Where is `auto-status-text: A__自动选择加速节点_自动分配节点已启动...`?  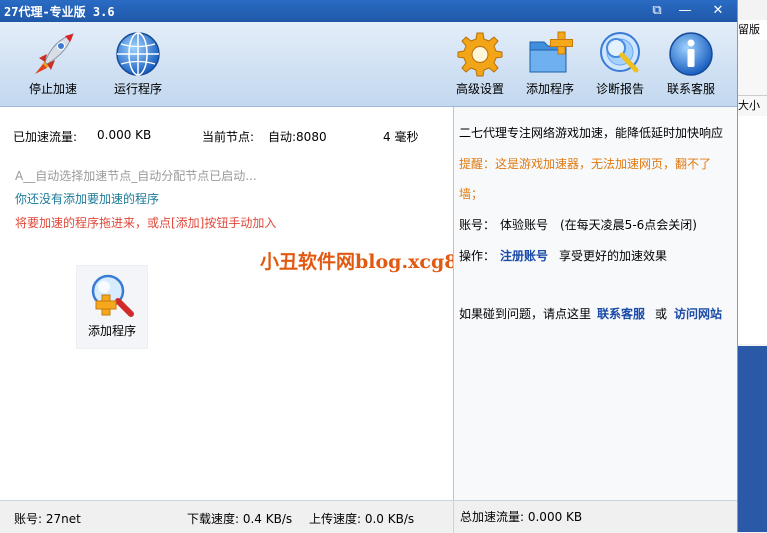
auto-status-text: A__自动选择加速节点_自动分配节点已启动... is located at coordinates (136, 176).